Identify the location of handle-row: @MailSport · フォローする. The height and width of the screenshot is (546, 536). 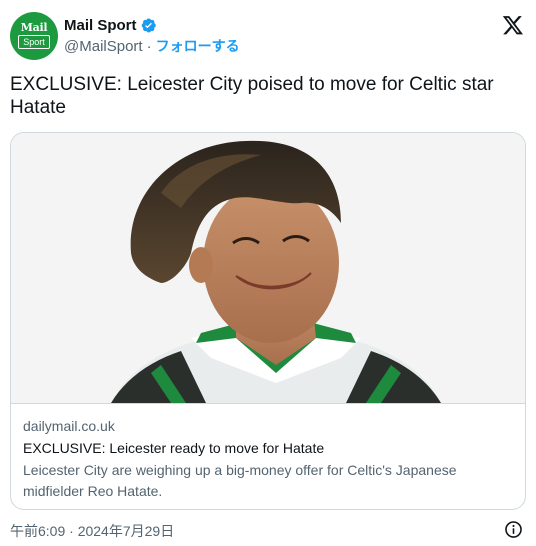
(152, 46).